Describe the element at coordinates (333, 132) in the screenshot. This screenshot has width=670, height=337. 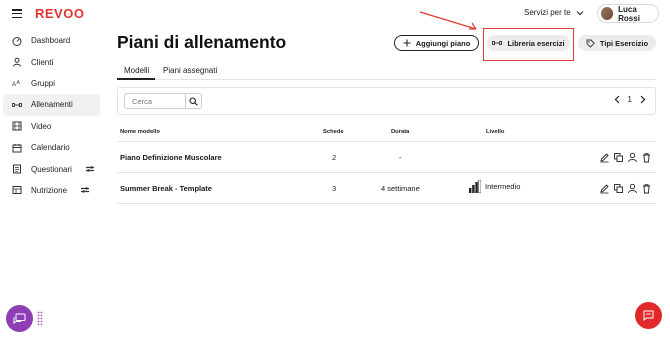
I see `column-header: Schede` at that location.